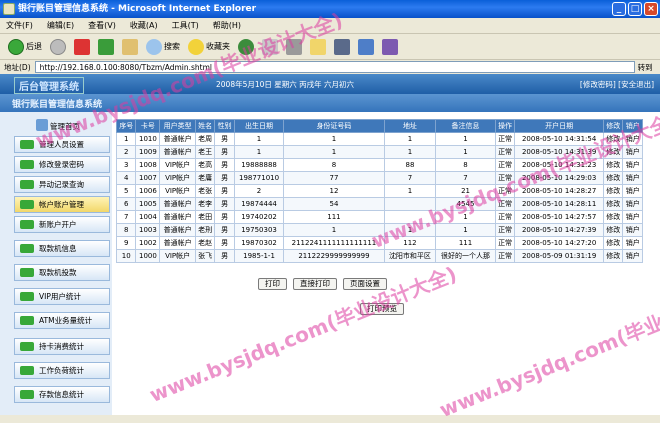  Describe the element at coordinates (259, 191) in the screenshot. I see `table-cell-birth: 2` at that location.